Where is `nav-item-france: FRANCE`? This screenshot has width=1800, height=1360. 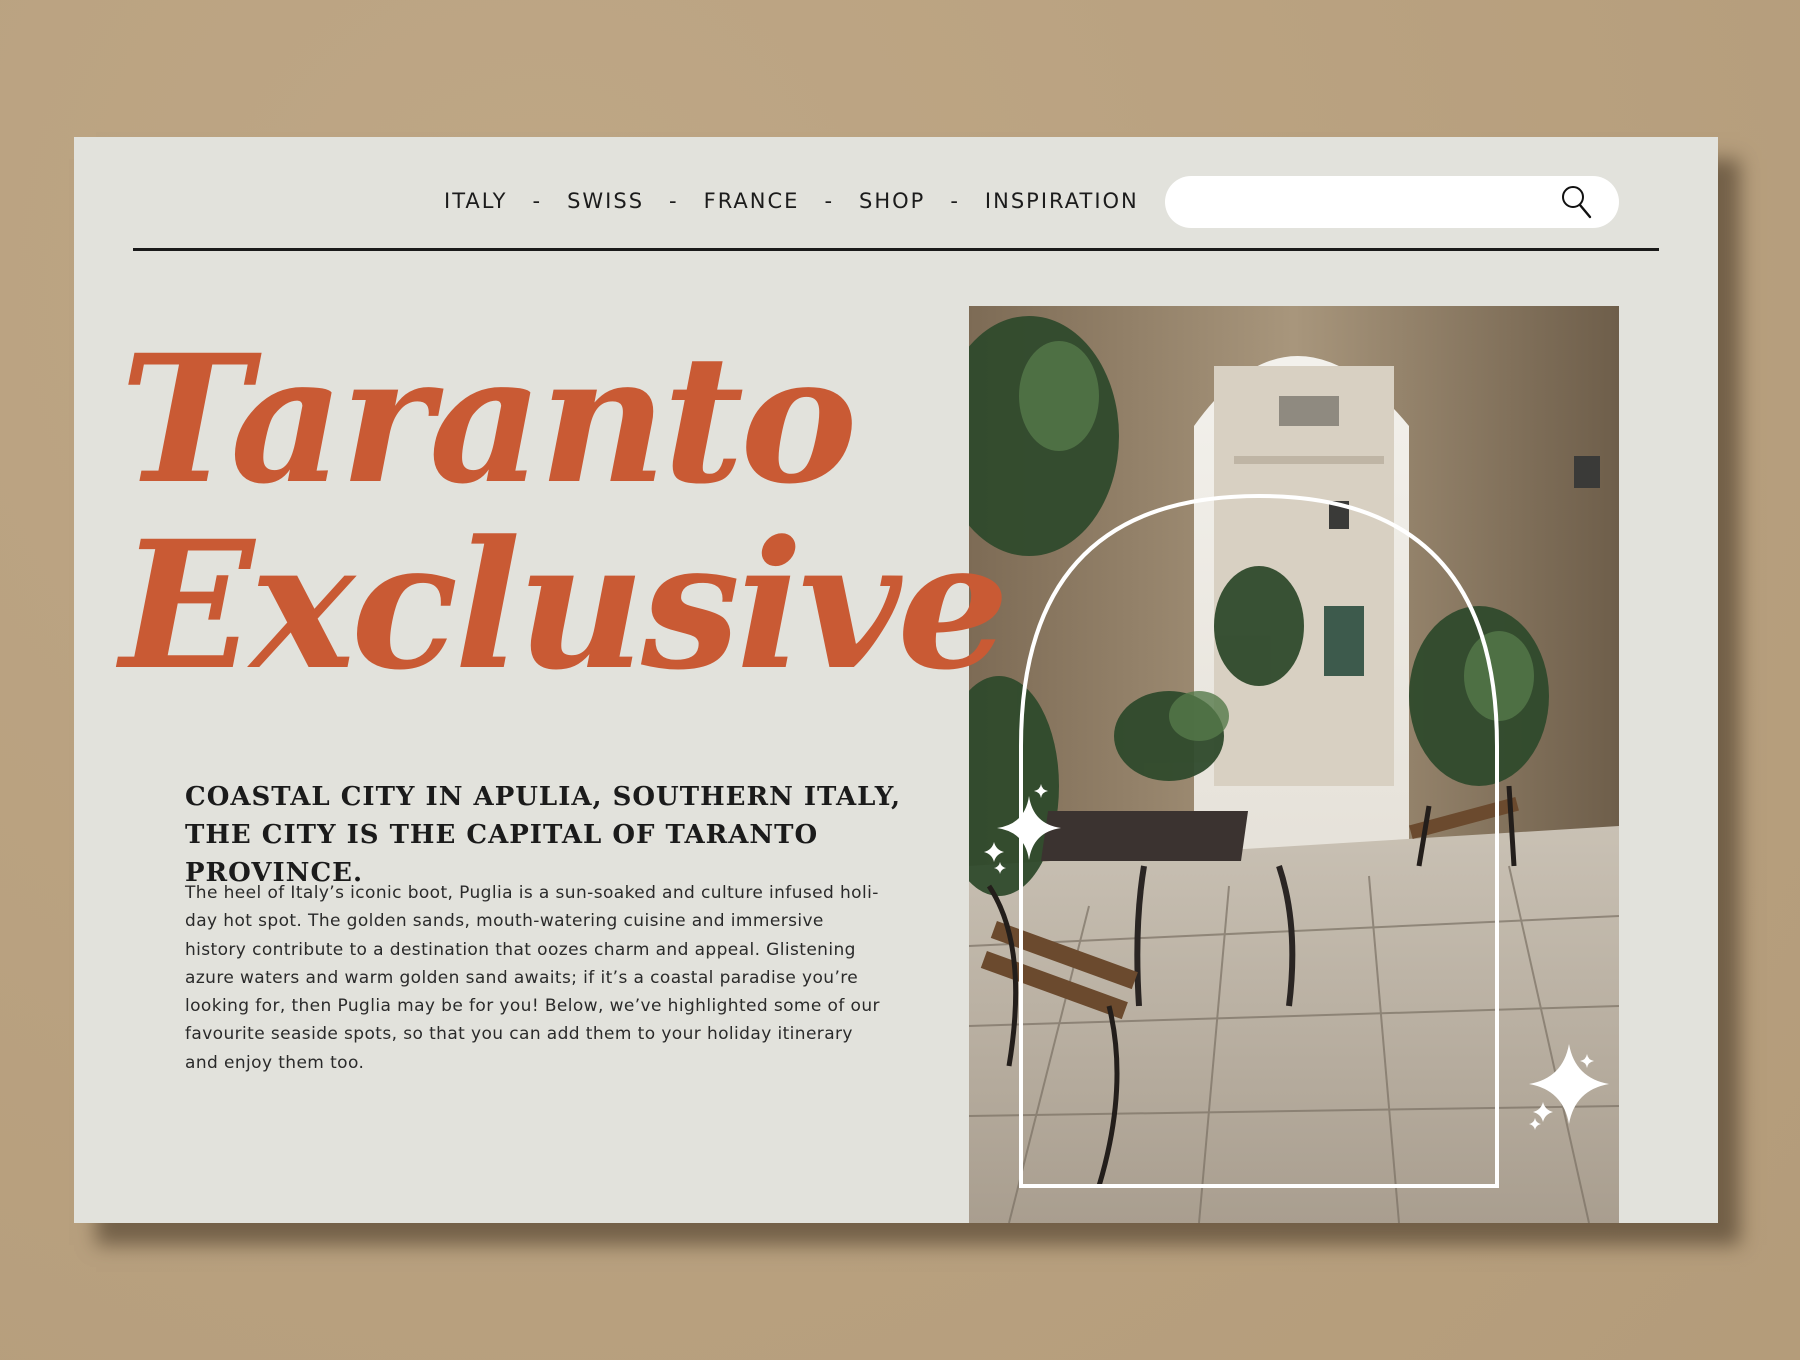 nav-item-france: FRANCE is located at coordinates (752, 201).